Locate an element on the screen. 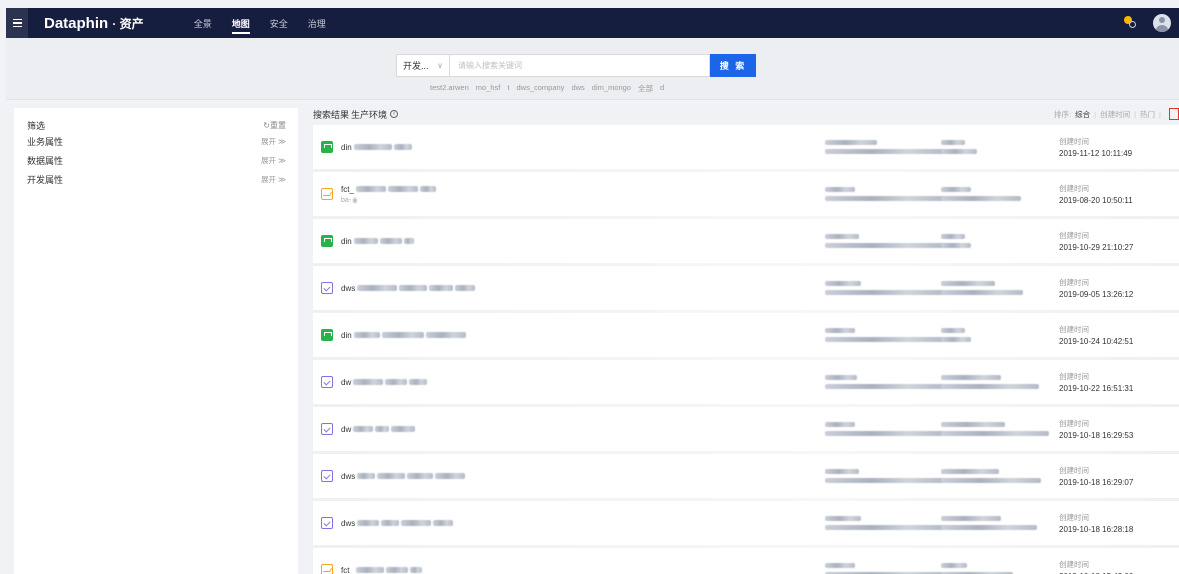 The width and height of the screenshot is (1179, 574). nav-tab-map: 地图 is located at coordinates (240, 23).